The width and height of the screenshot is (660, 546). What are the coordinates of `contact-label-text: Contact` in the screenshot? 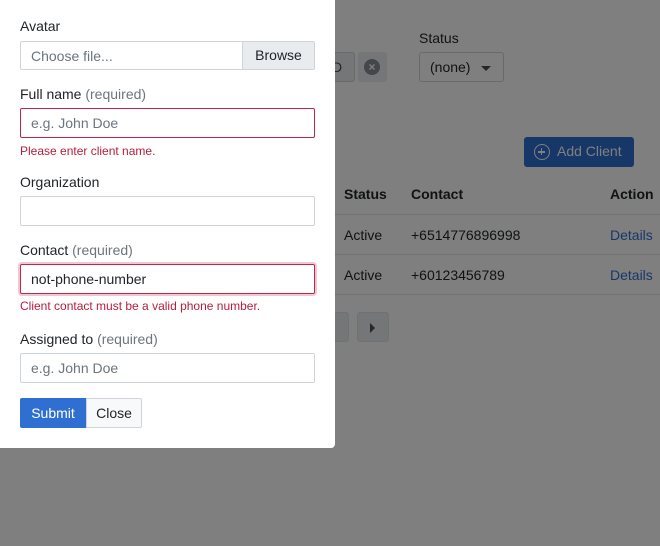 It's located at (44, 250).